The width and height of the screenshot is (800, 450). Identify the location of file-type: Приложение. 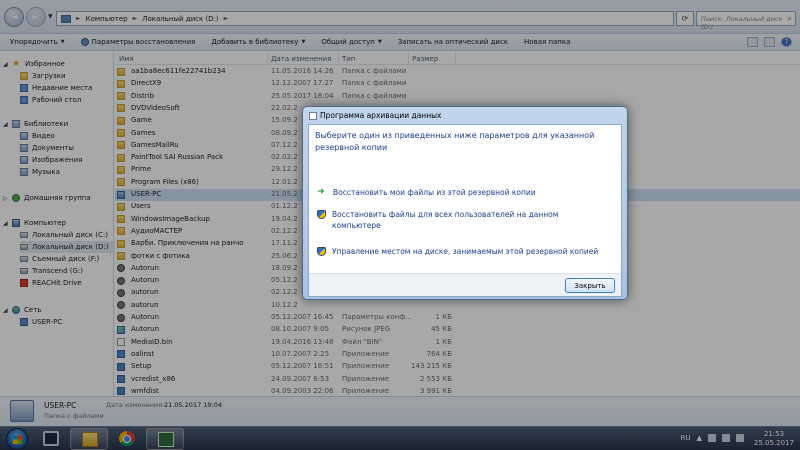
(366, 353).